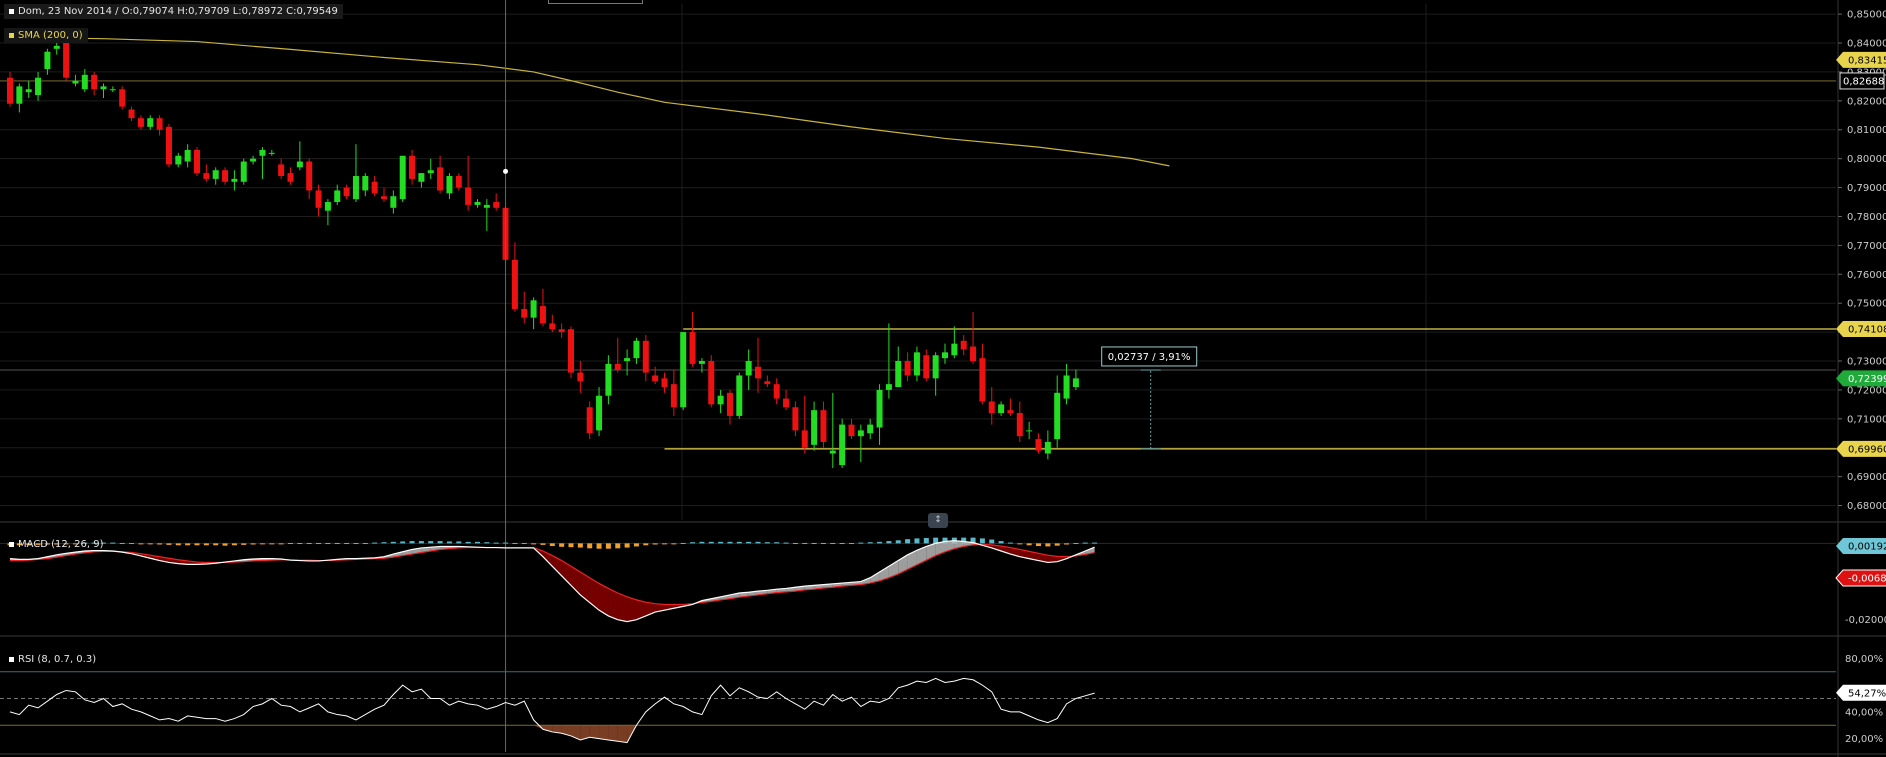  Describe the element at coordinates (1866, 188) in the screenshot. I see `price-tick-label: 0,79000` at that location.